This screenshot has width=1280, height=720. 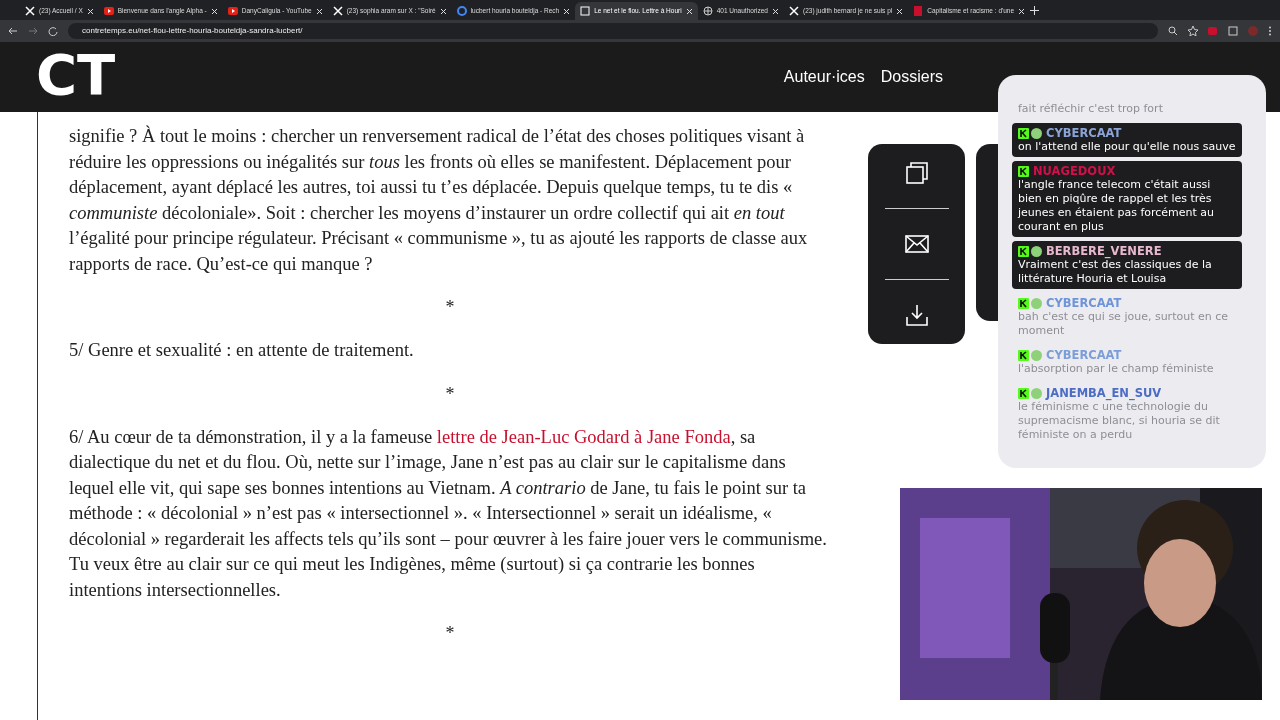 What do you see at coordinates (13, 31) in the screenshot?
I see `back-icon` at bounding box center [13, 31].